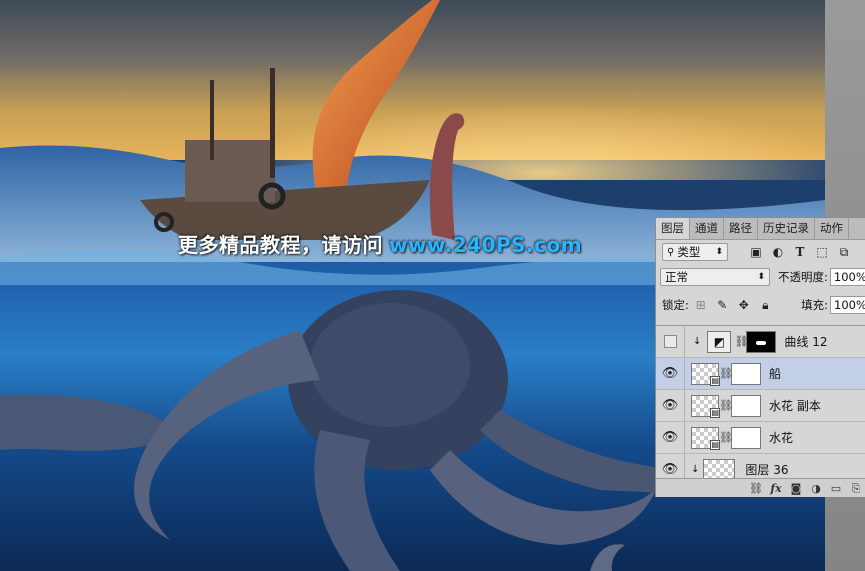 The width and height of the screenshot is (865, 571). I want to click on visibility-off-box, so click(670, 341).